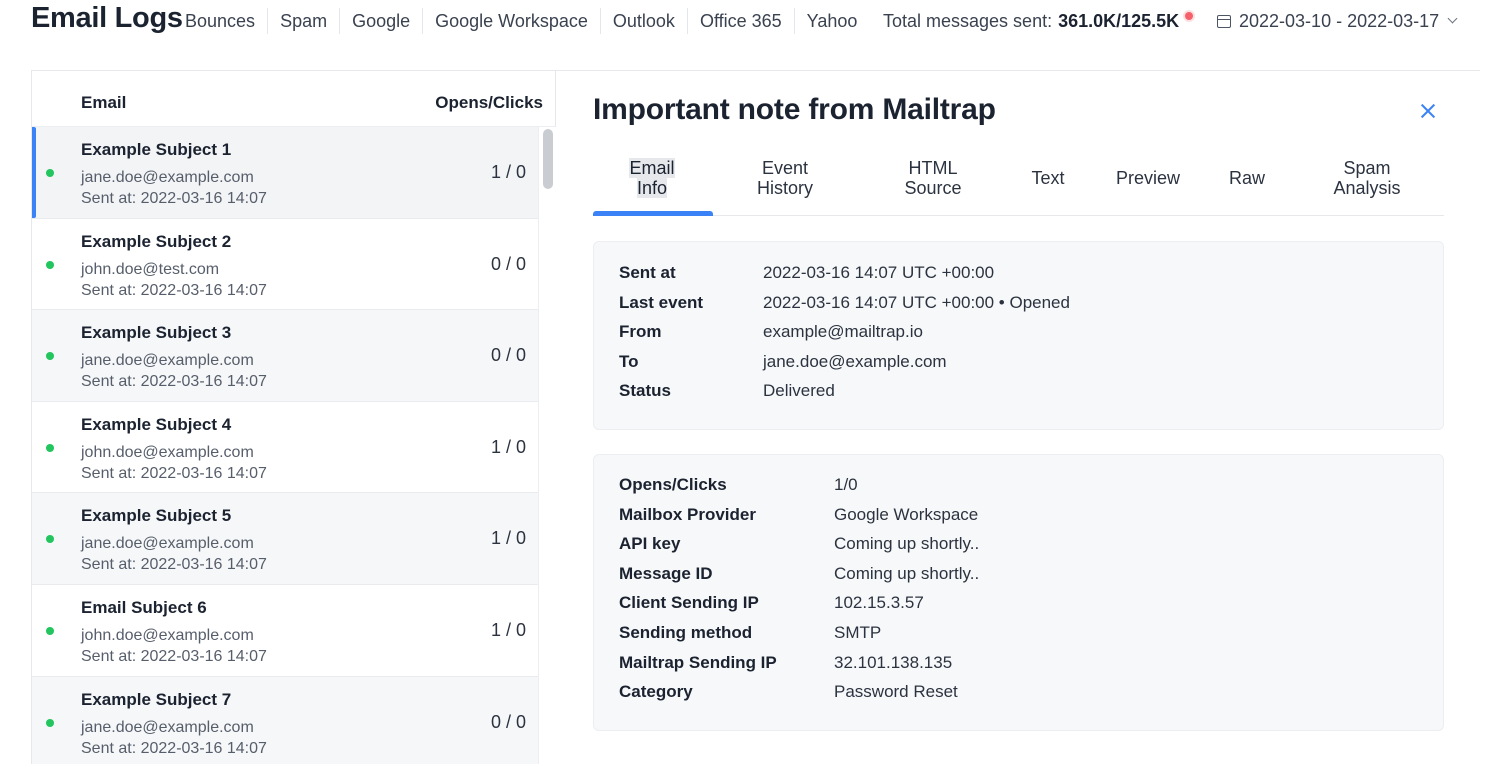 The image size is (1500, 764). What do you see at coordinates (933, 188) in the screenshot?
I see `tab-label-line2: Source` at bounding box center [933, 188].